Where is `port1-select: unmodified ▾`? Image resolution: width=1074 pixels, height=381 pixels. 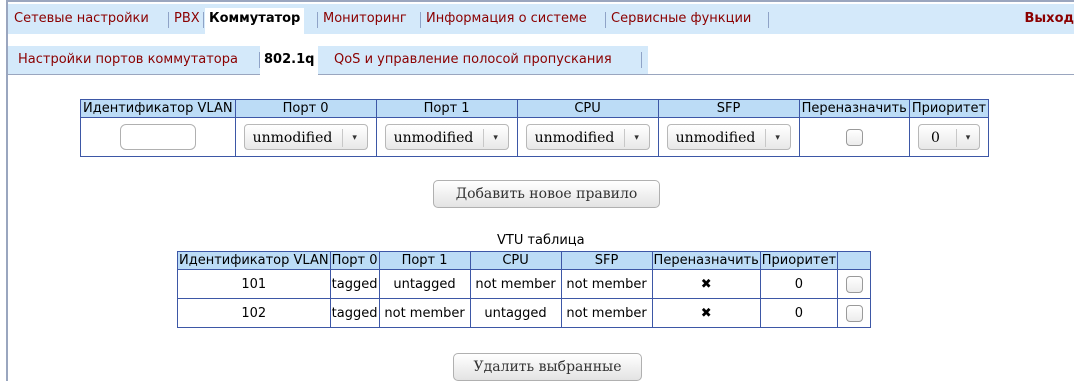 port1-select: unmodified ▾ is located at coordinates (446, 137).